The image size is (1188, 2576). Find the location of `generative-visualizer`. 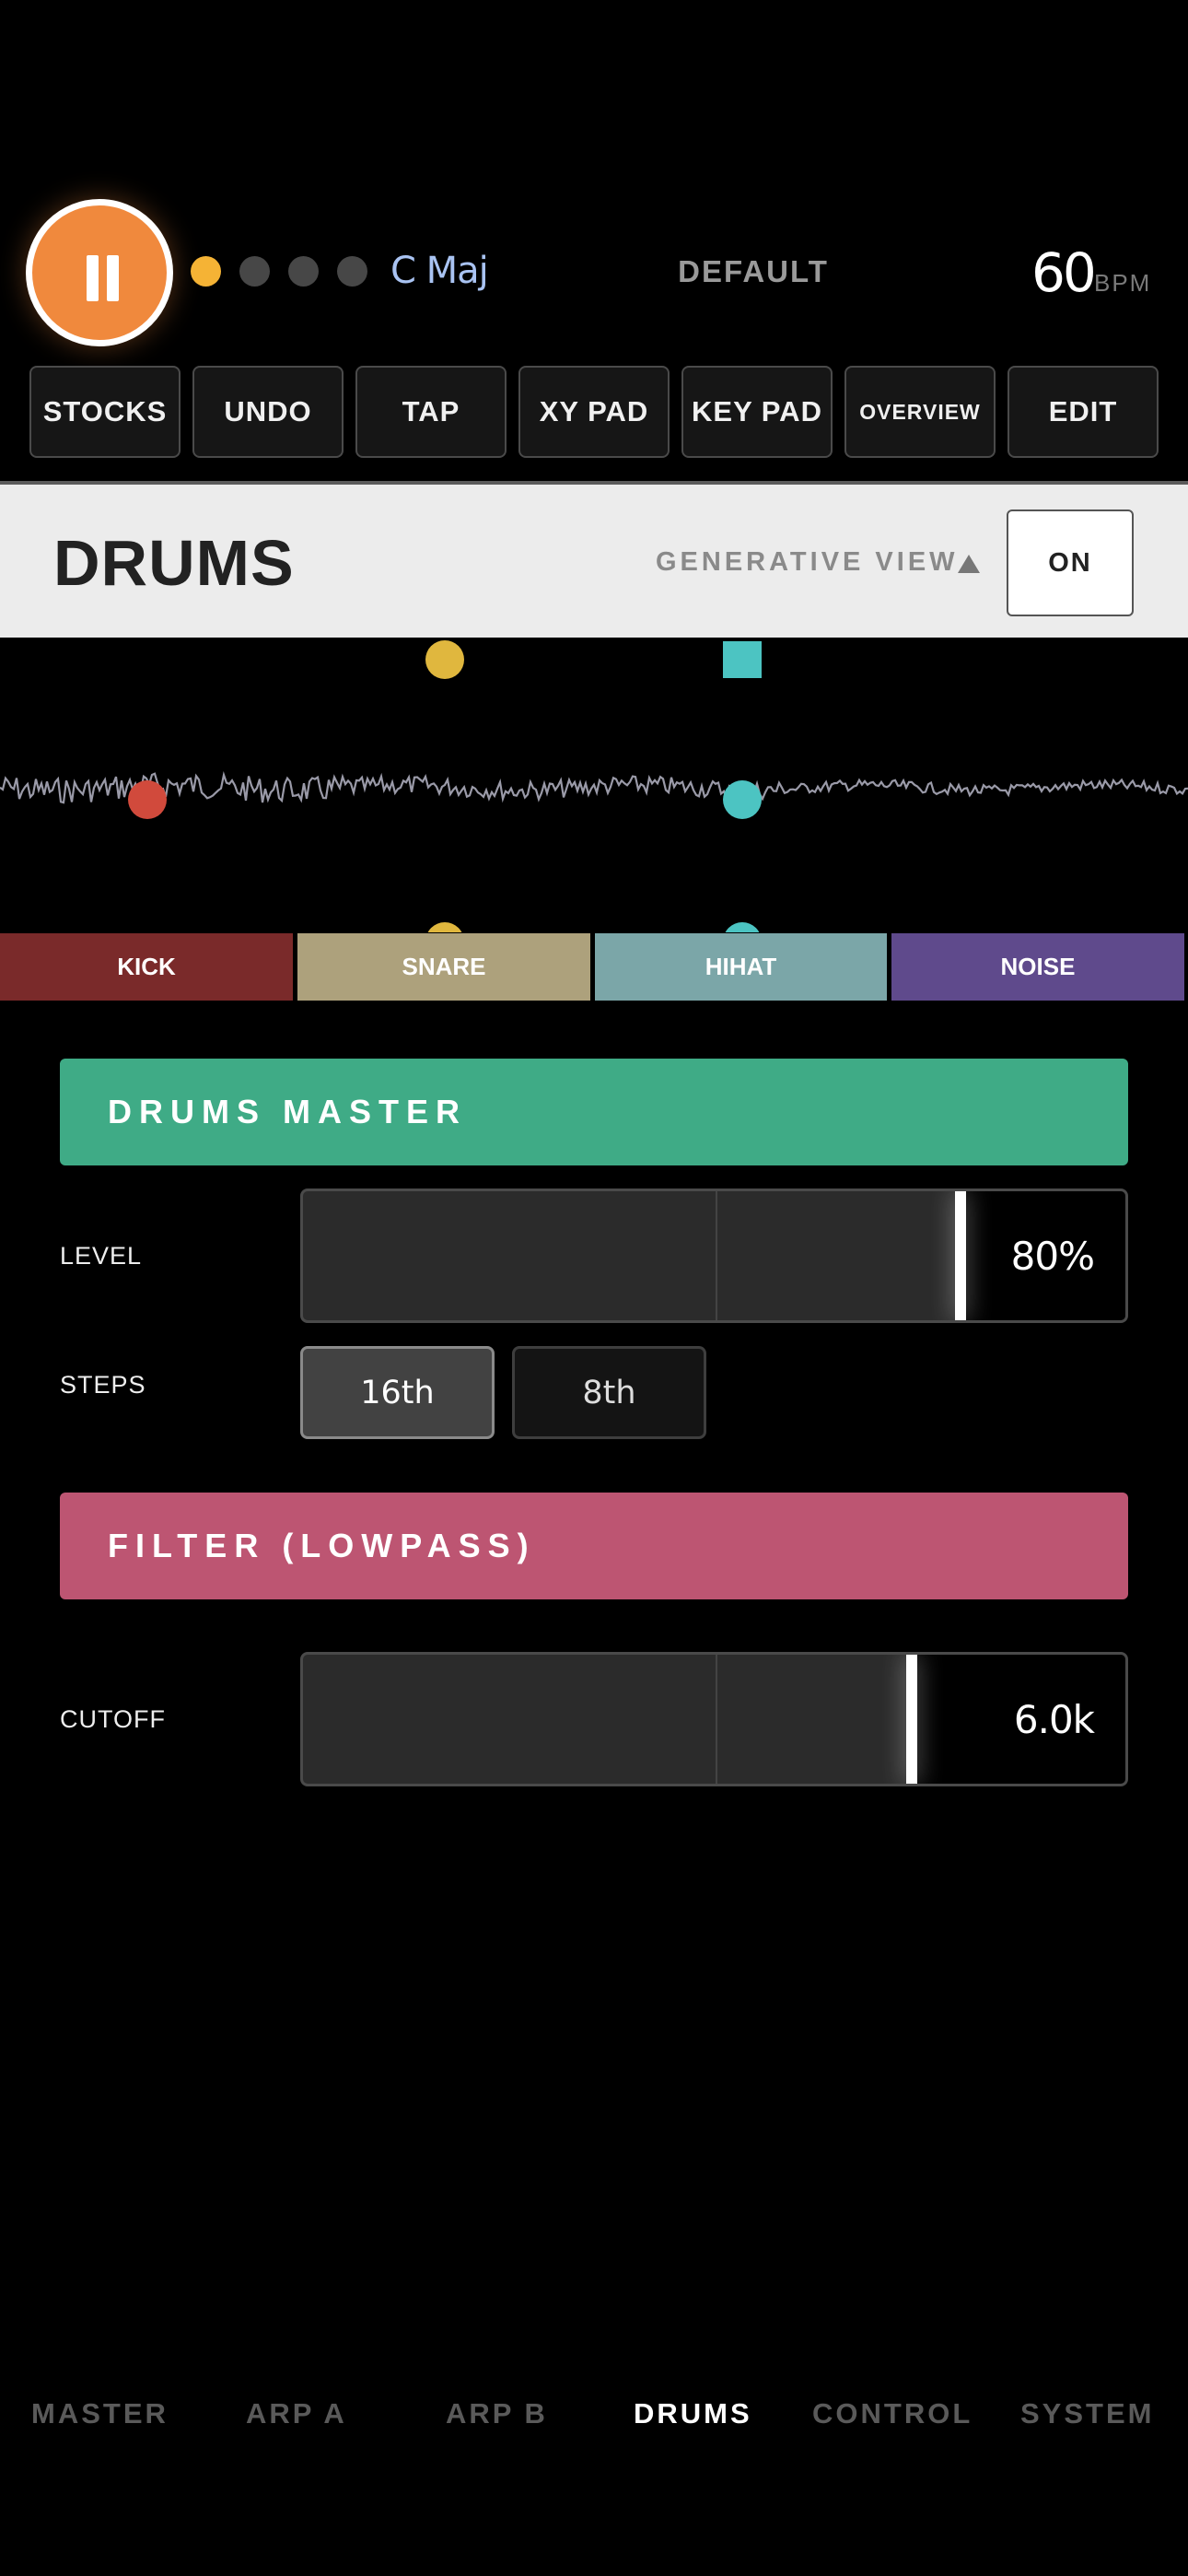

generative-visualizer is located at coordinates (594, 785).